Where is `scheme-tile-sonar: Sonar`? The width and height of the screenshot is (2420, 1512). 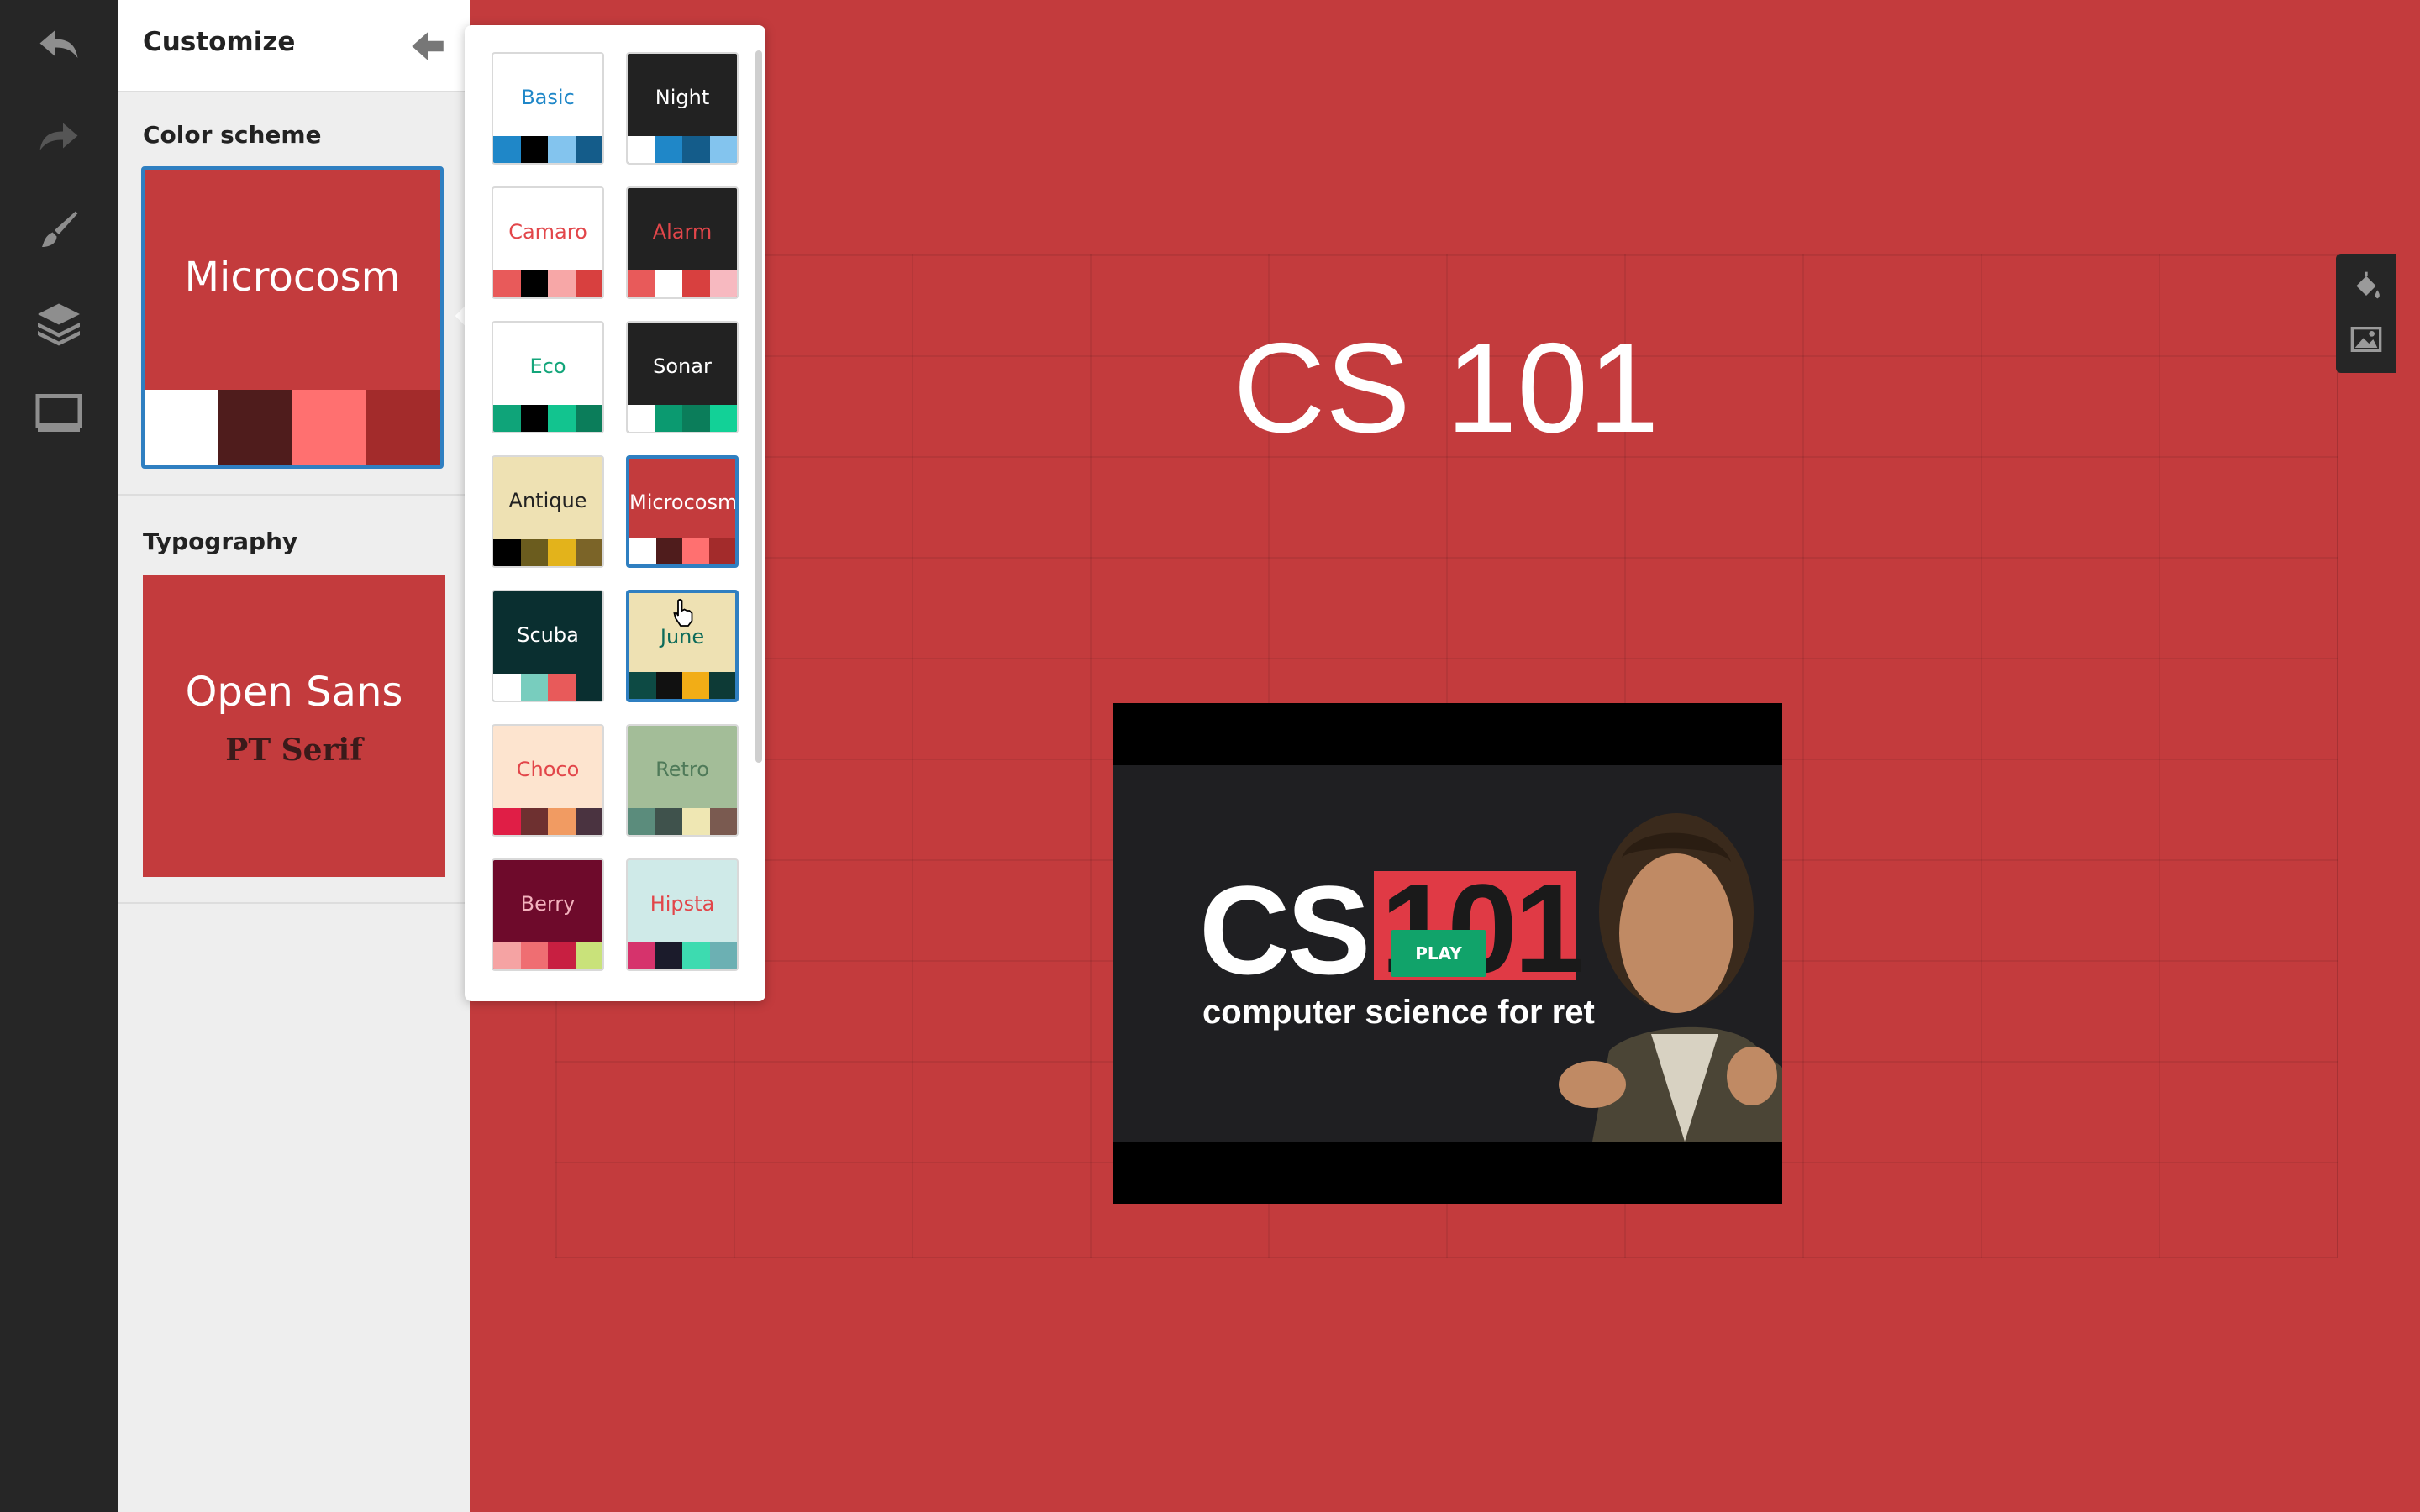
scheme-tile-sonar: Sonar is located at coordinates (682, 377).